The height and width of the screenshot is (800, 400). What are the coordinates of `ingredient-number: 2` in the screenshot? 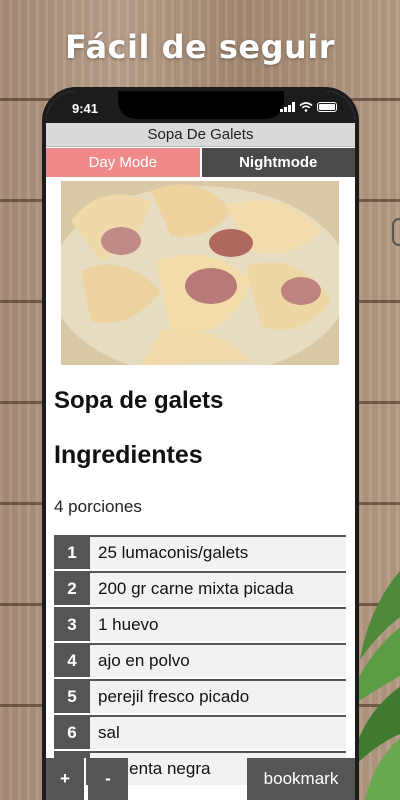 It's located at (72, 589).